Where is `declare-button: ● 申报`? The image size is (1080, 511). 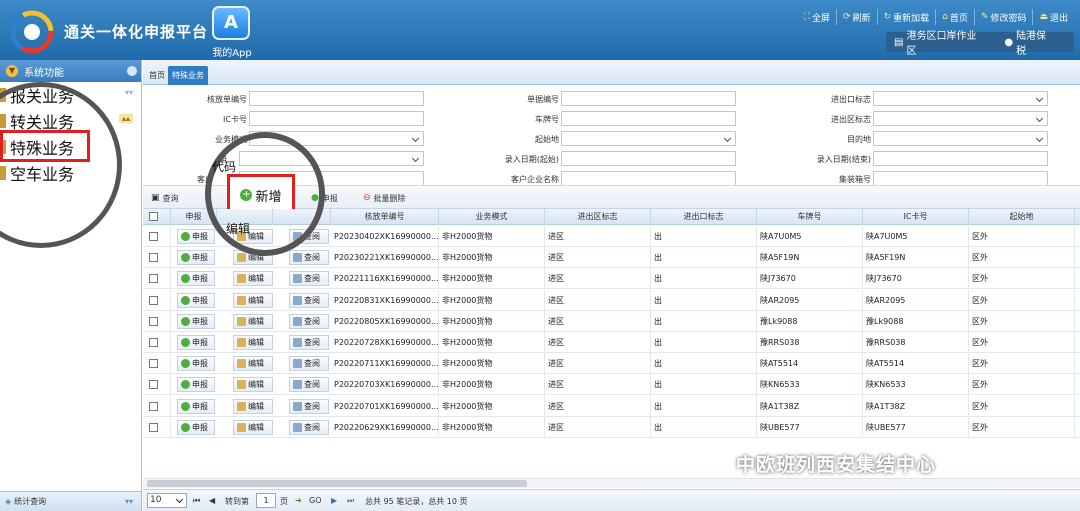 declare-button: ● 申报 is located at coordinates (324, 198).